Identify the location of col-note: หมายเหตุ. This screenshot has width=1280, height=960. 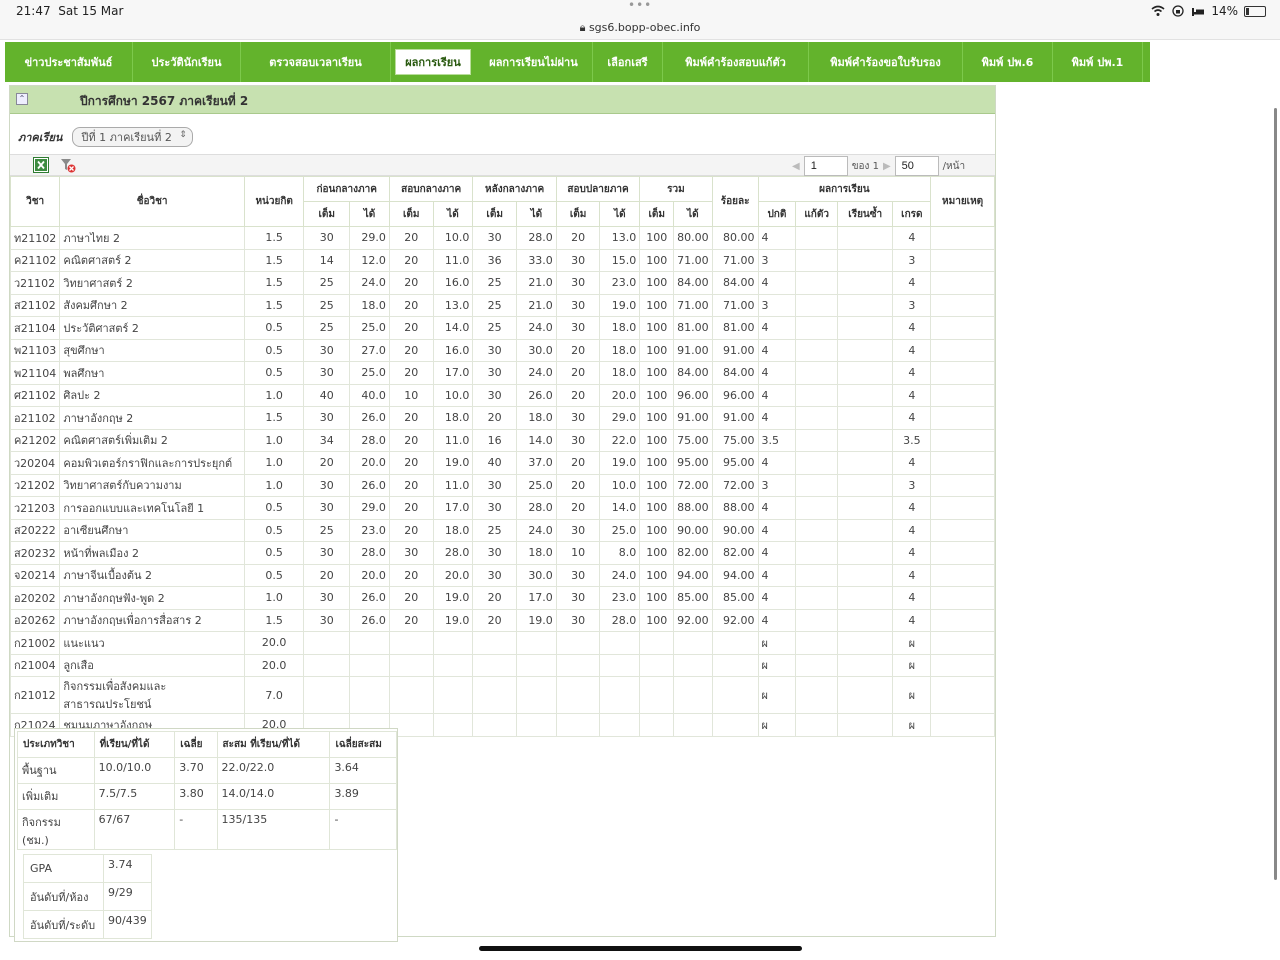
(962, 201).